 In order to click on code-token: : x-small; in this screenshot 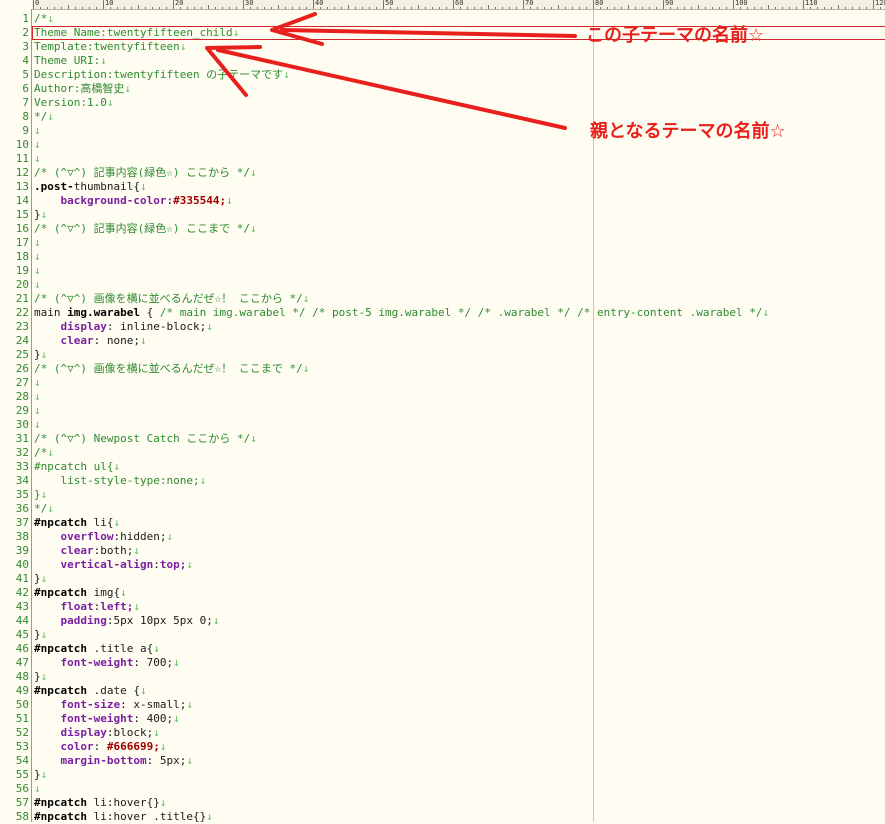, I will do `click(153, 704)`.